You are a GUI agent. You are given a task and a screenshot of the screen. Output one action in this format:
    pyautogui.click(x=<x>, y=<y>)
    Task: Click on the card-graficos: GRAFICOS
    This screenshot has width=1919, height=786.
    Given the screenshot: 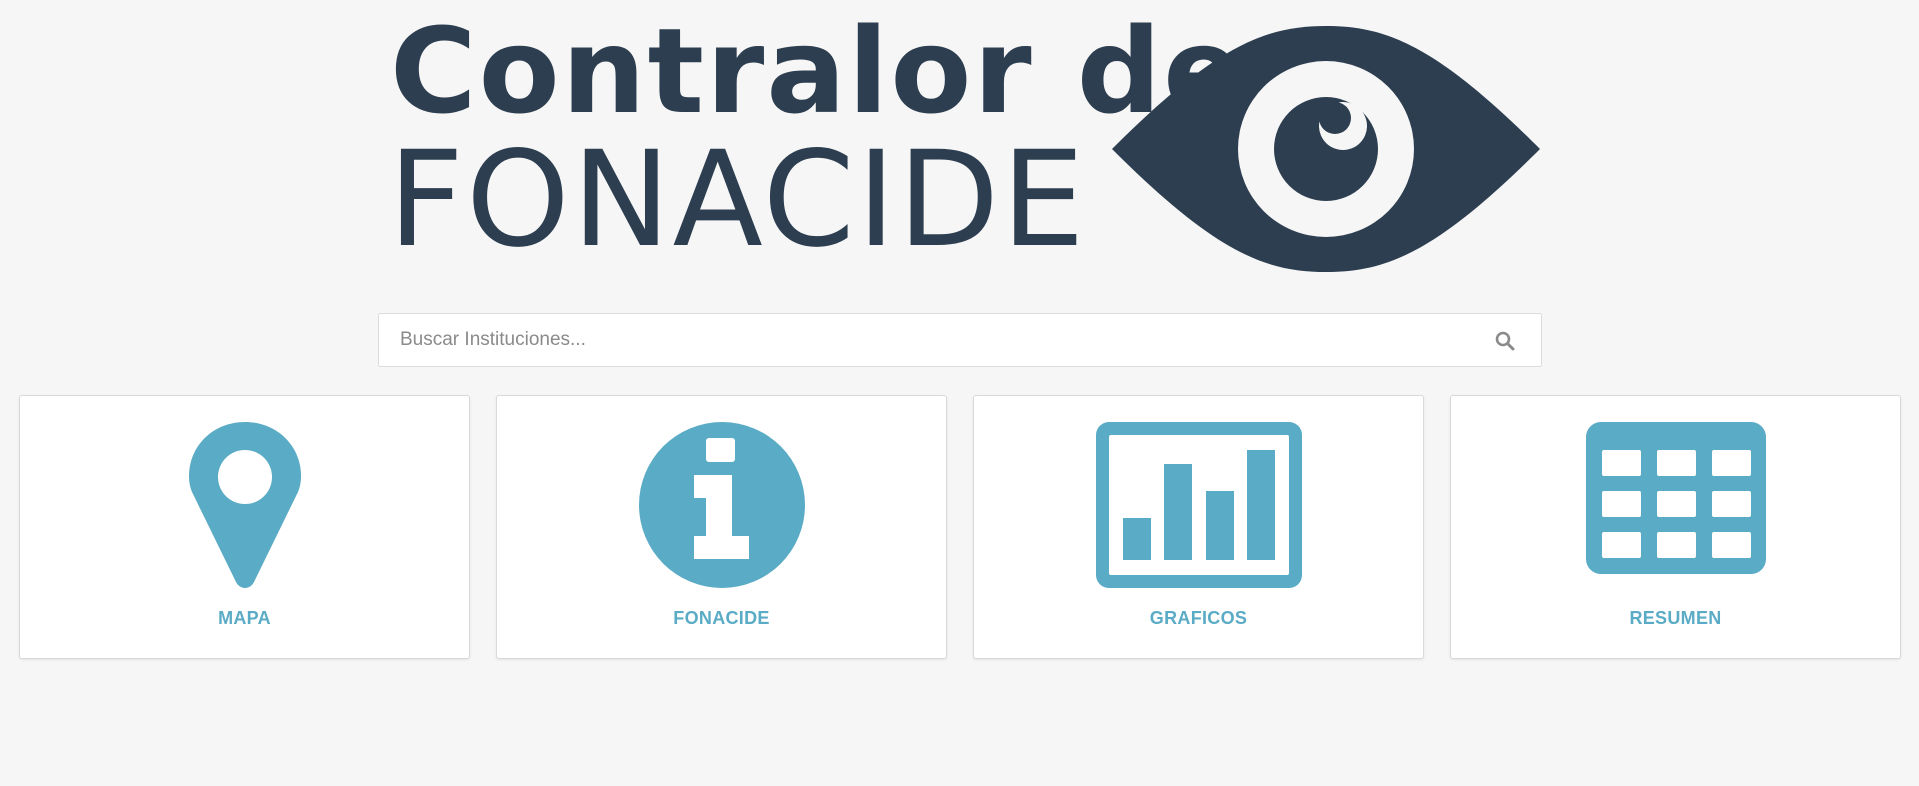 What is the action you would take?
    pyautogui.click(x=1198, y=527)
    